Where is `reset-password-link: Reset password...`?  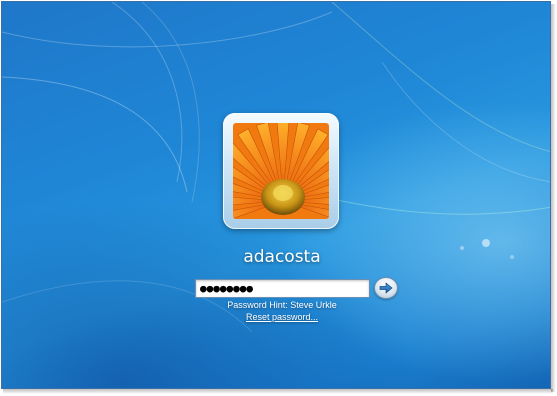
reset-password-link: Reset password... is located at coordinates (282, 317).